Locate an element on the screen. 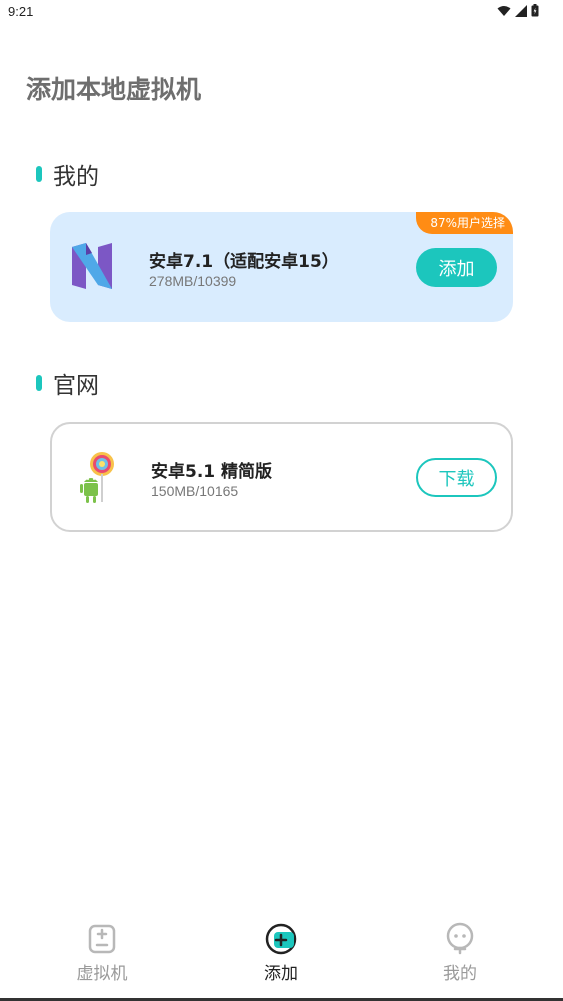 Image resolution: width=563 pixels, height=1001 pixels. battery-icon is located at coordinates (535, 10).